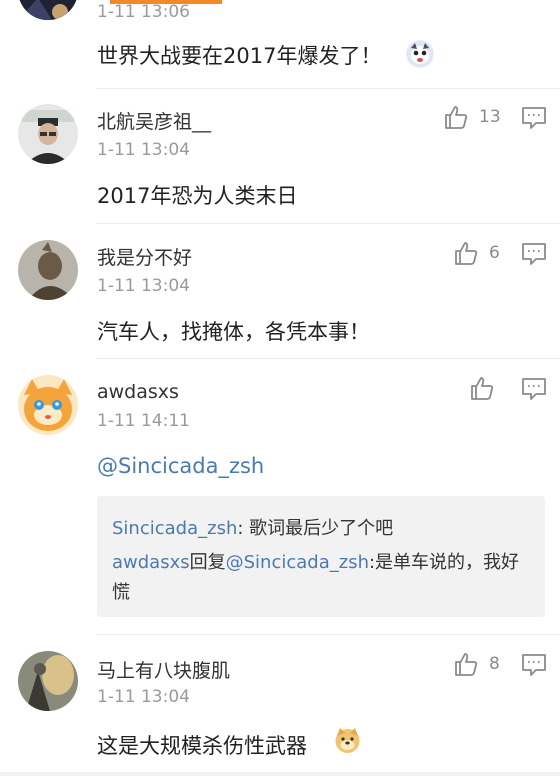 The image size is (560, 776). I want to click on user-name: awdasxs, so click(138, 392).